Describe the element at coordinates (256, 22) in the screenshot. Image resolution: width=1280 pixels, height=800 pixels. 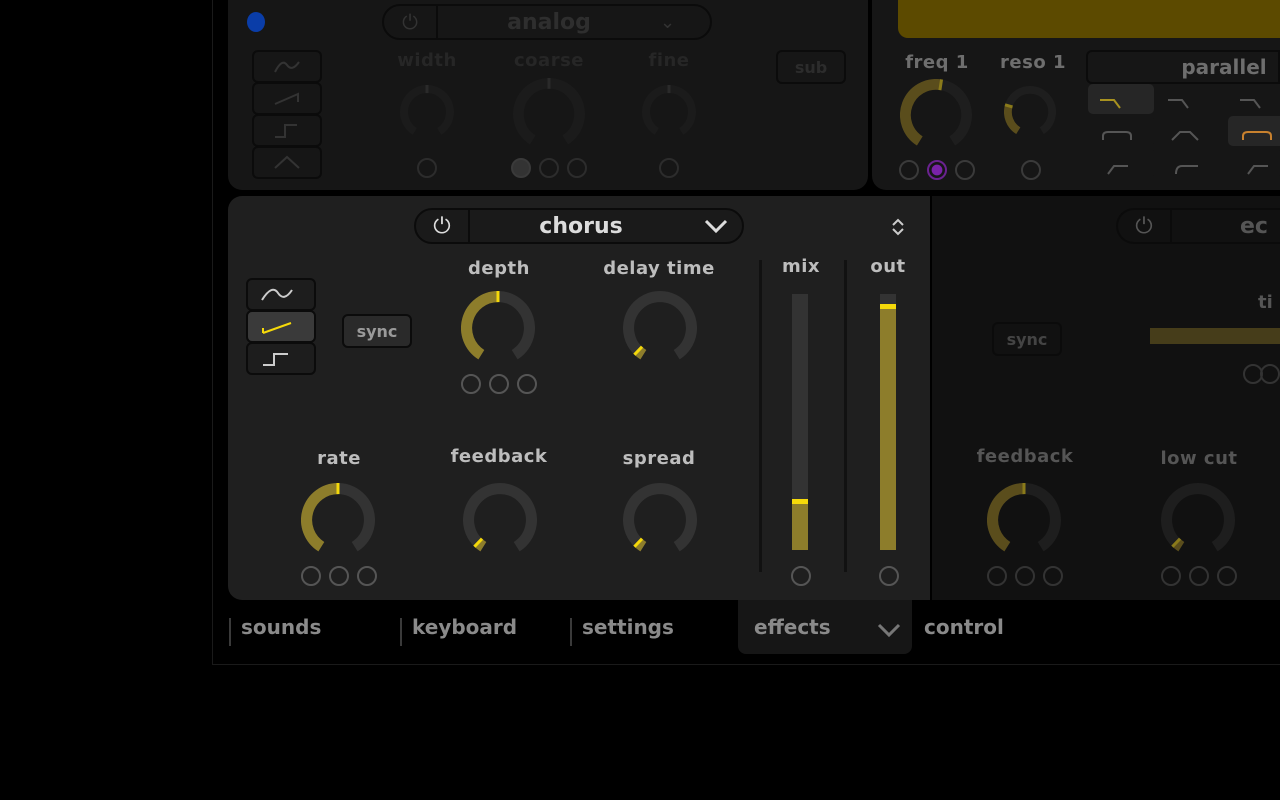
I see `oscillator-active-dot` at that location.